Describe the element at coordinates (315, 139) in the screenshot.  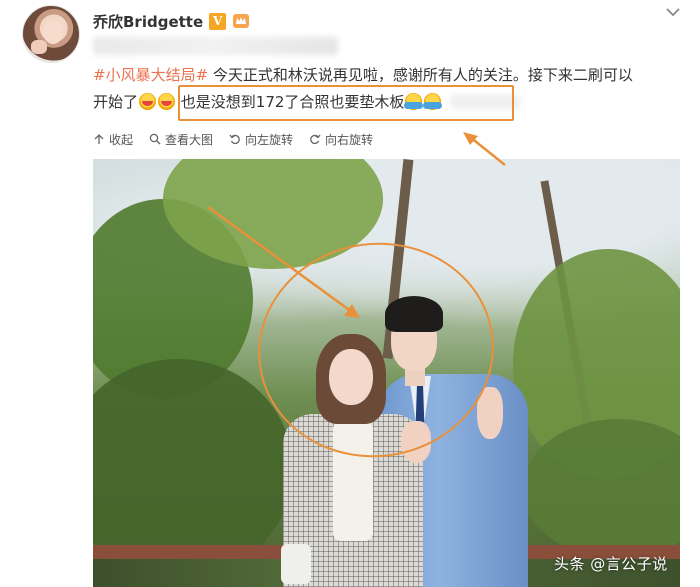
I see `rotate-right-icon` at that location.